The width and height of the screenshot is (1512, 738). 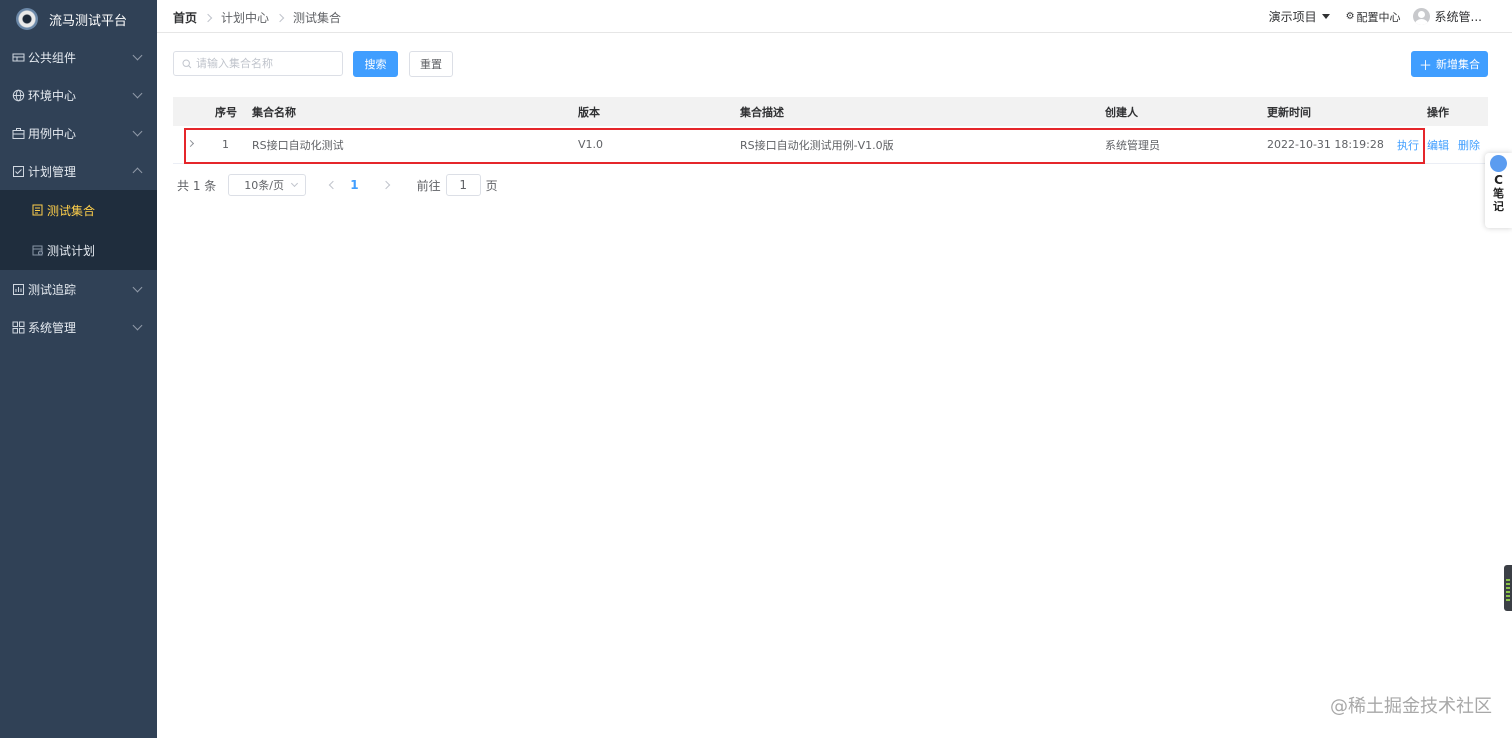 I want to click on project-name: 演示项目, so click(x=1292, y=17).